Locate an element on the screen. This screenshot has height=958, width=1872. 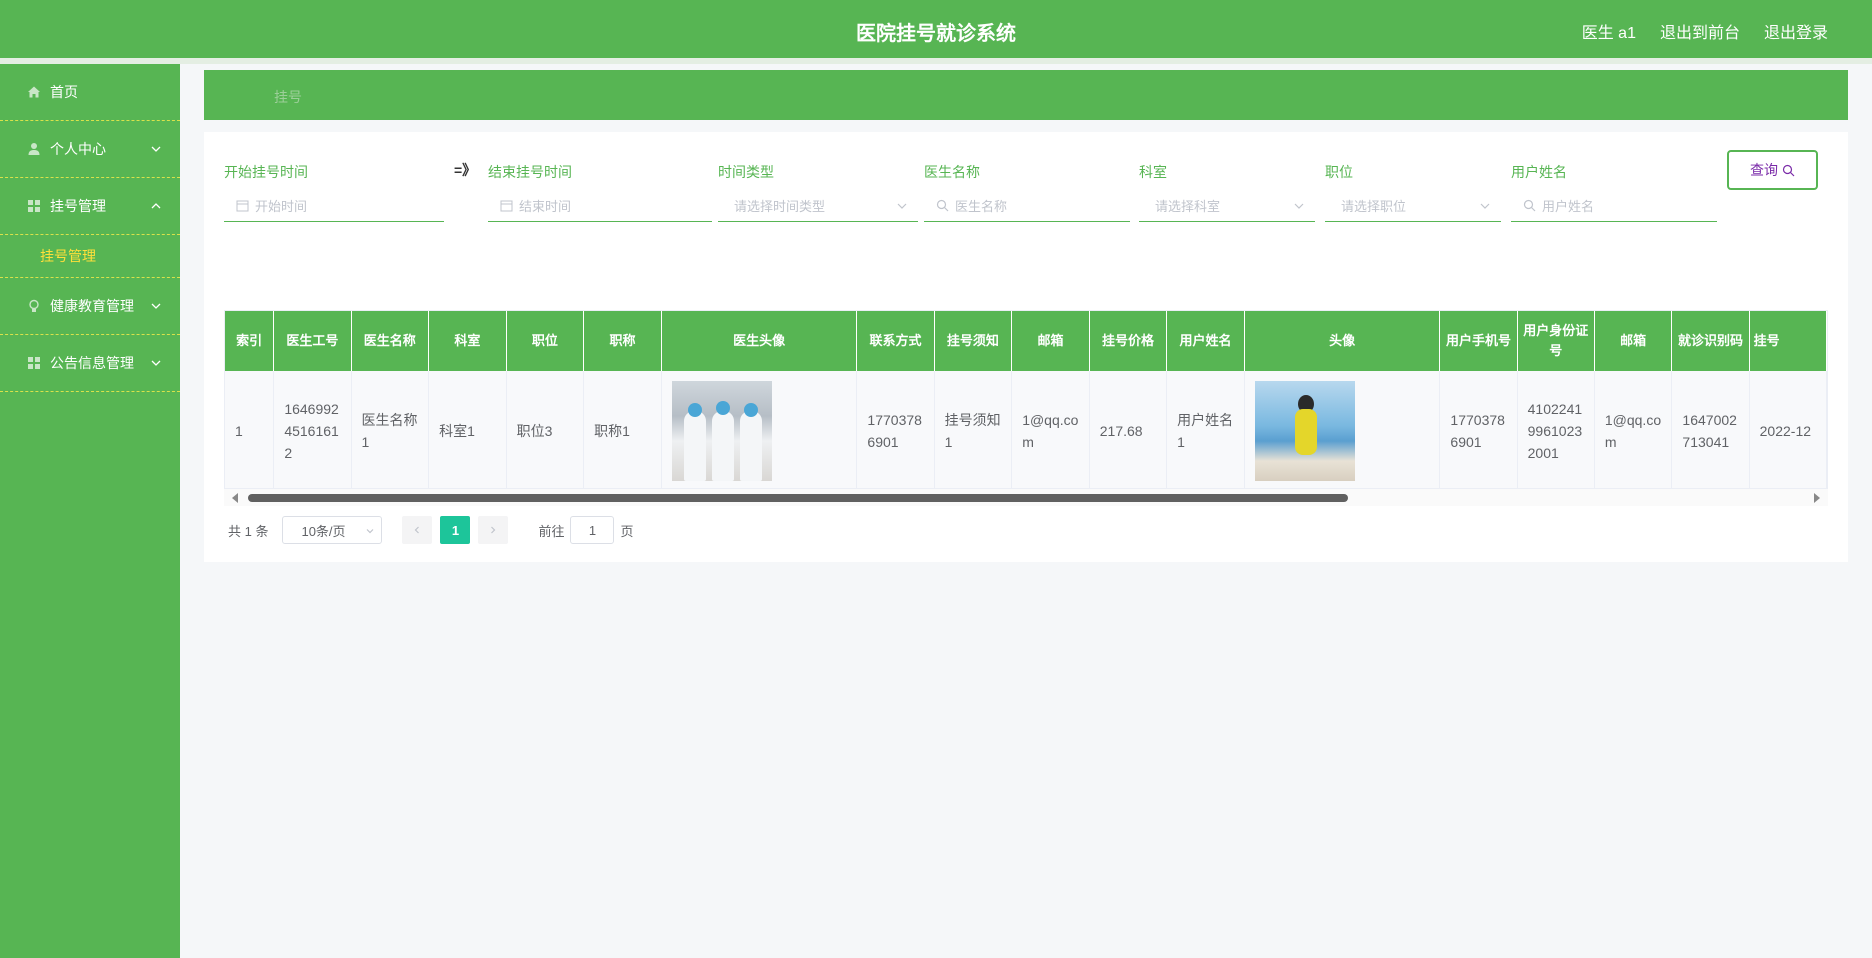
scroll-left-icon is located at coordinates (235, 498).